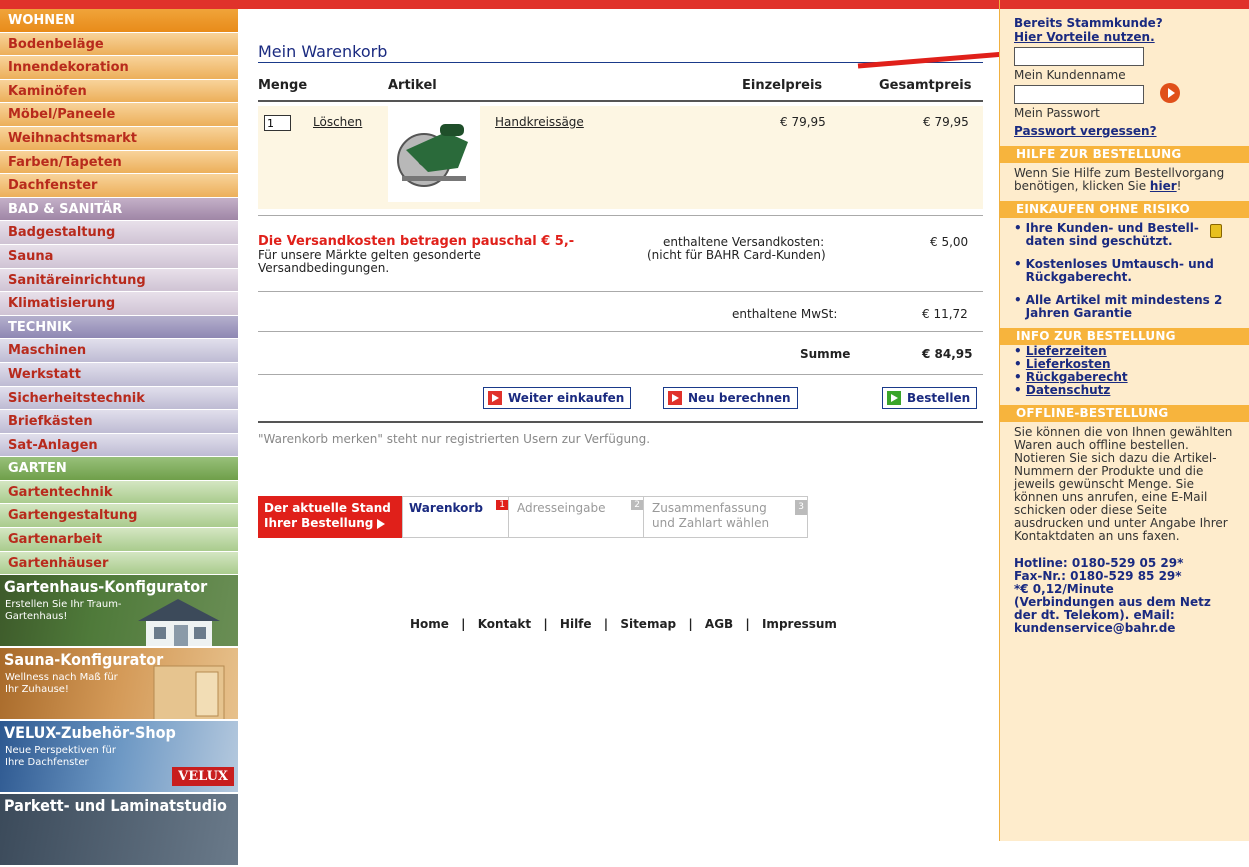 The height and width of the screenshot is (867, 1249). I want to click on sidebar-item-innendekoration: Innendekoration, so click(119, 68).